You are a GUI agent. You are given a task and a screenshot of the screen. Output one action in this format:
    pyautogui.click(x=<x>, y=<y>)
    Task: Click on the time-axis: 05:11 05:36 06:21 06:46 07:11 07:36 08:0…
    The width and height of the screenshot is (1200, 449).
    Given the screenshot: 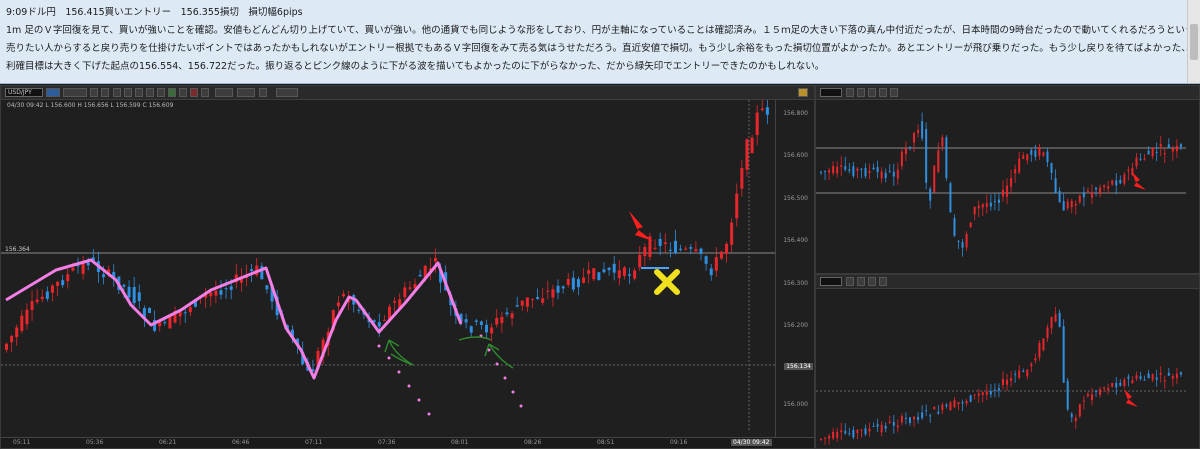 What is the action you would take?
    pyautogui.click(x=407, y=442)
    